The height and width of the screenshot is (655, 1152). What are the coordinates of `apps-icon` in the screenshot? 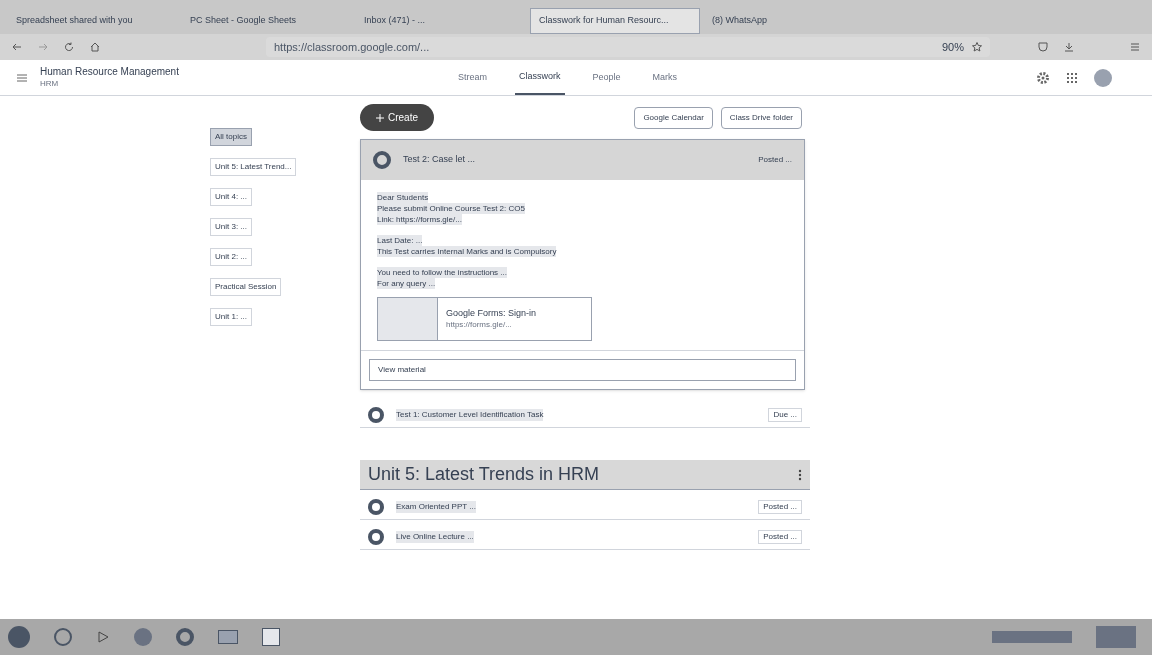 It's located at (1072, 77).